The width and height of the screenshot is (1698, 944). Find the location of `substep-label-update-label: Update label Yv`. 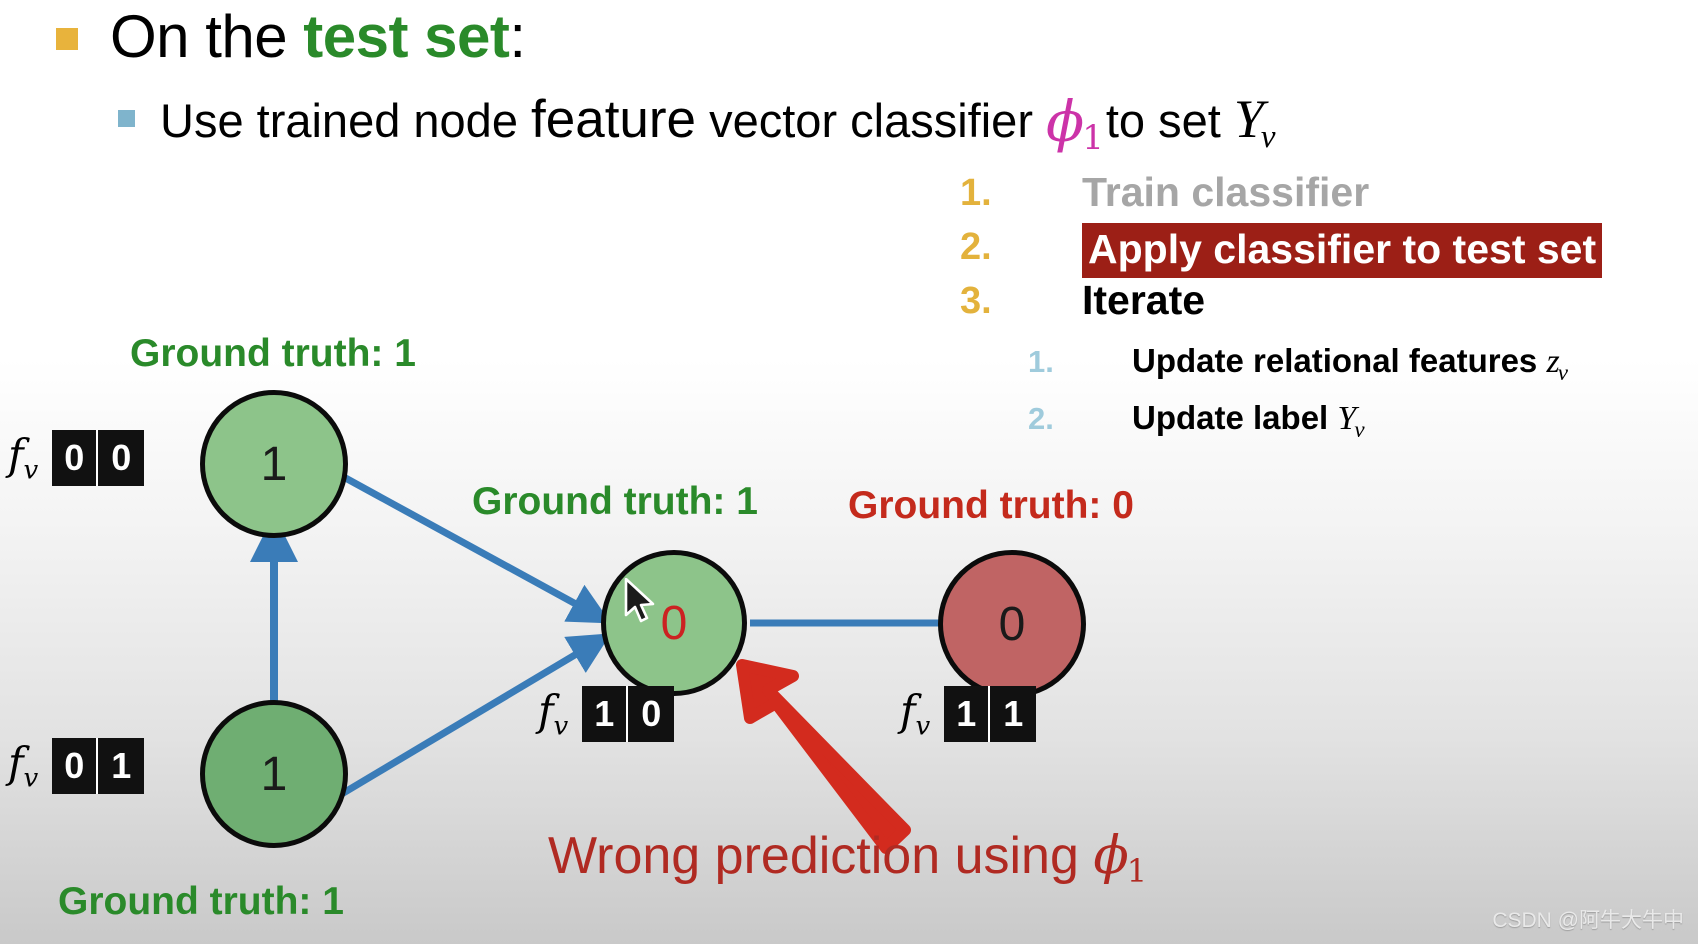

substep-label-update-label: Update label Yv is located at coordinates (1249, 420).